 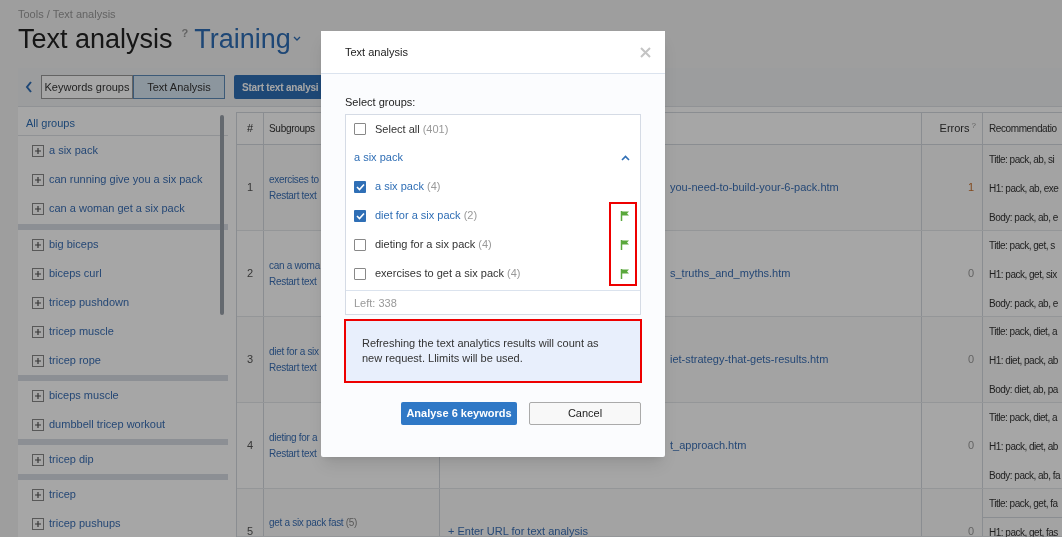 I want to click on url-link: iet-strategy-that-gets-results.htm, so click(x=749, y=359).